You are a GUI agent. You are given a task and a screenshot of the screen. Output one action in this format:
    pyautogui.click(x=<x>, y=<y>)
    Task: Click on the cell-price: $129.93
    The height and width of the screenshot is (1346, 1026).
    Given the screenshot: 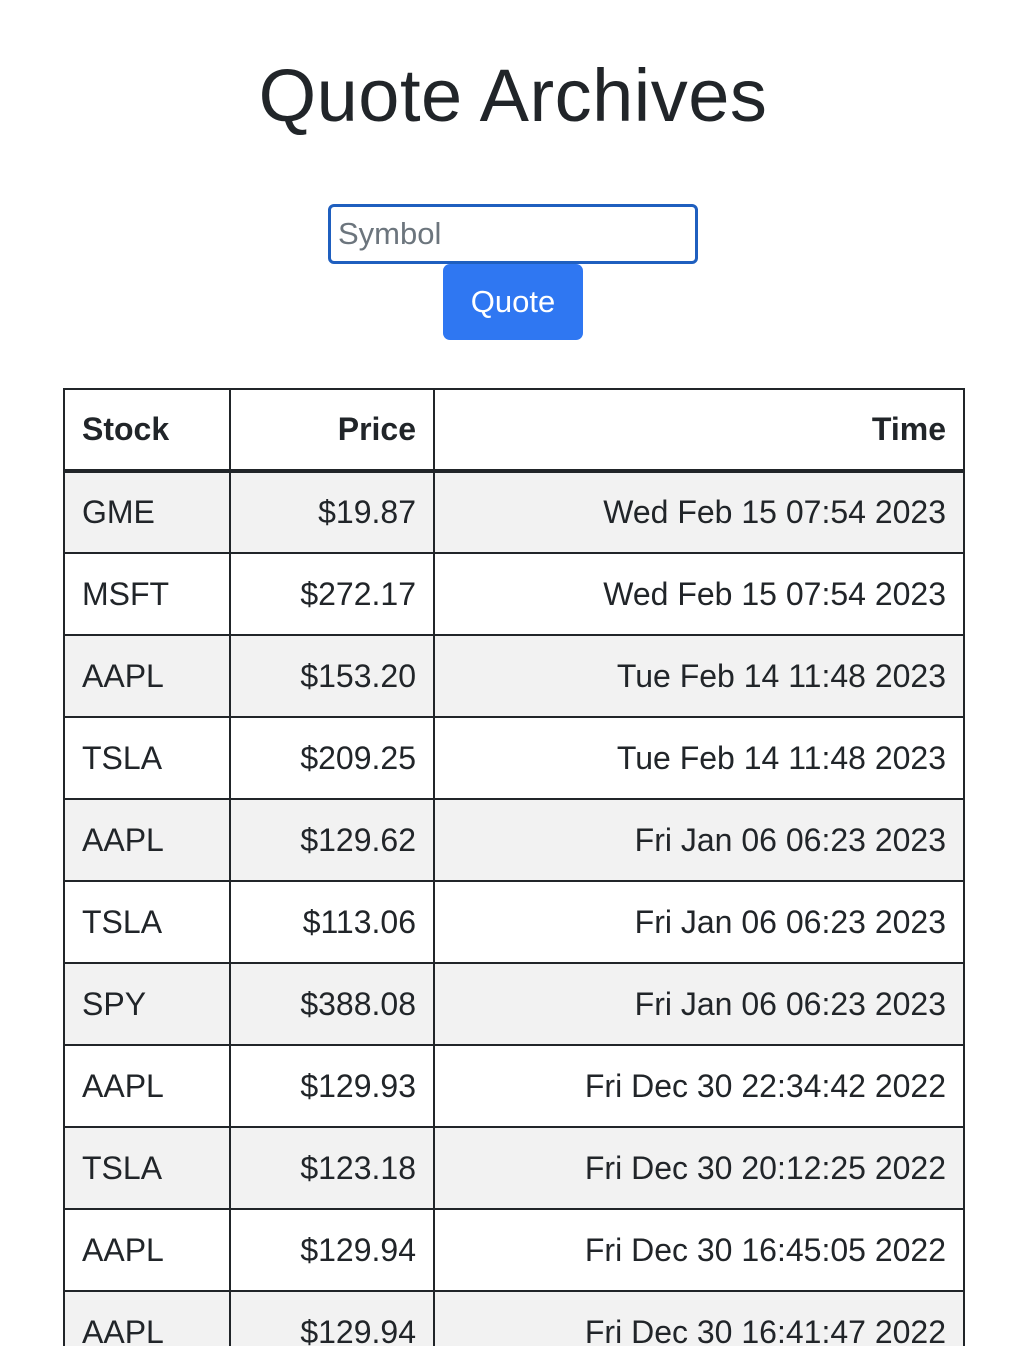 What is the action you would take?
    pyautogui.click(x=332, y=1086)
    